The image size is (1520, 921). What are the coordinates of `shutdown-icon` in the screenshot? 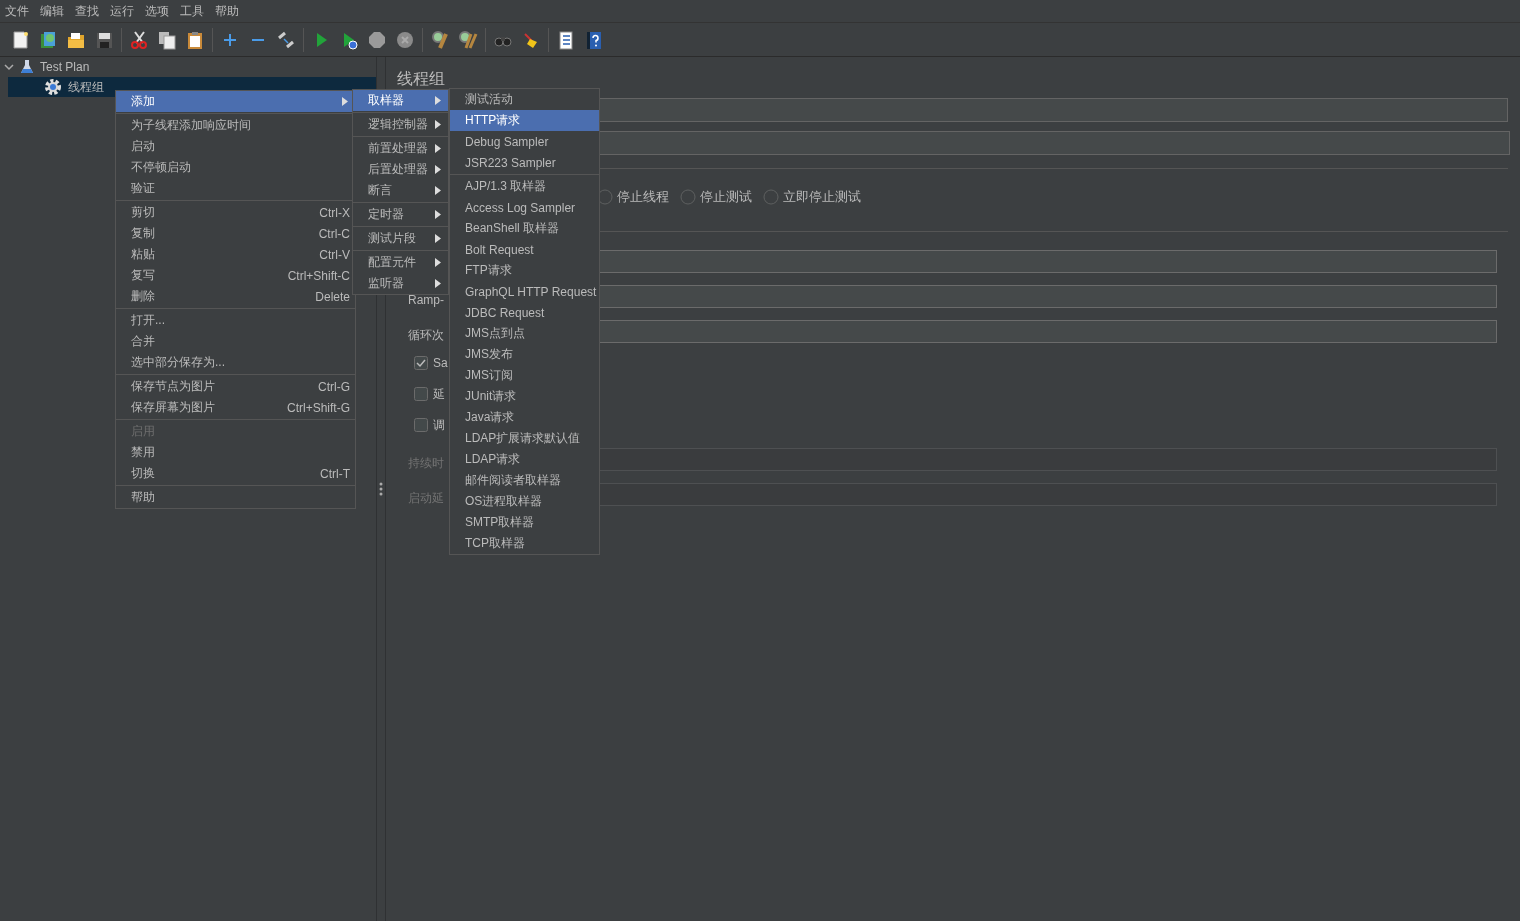 It's located at (405, 39).